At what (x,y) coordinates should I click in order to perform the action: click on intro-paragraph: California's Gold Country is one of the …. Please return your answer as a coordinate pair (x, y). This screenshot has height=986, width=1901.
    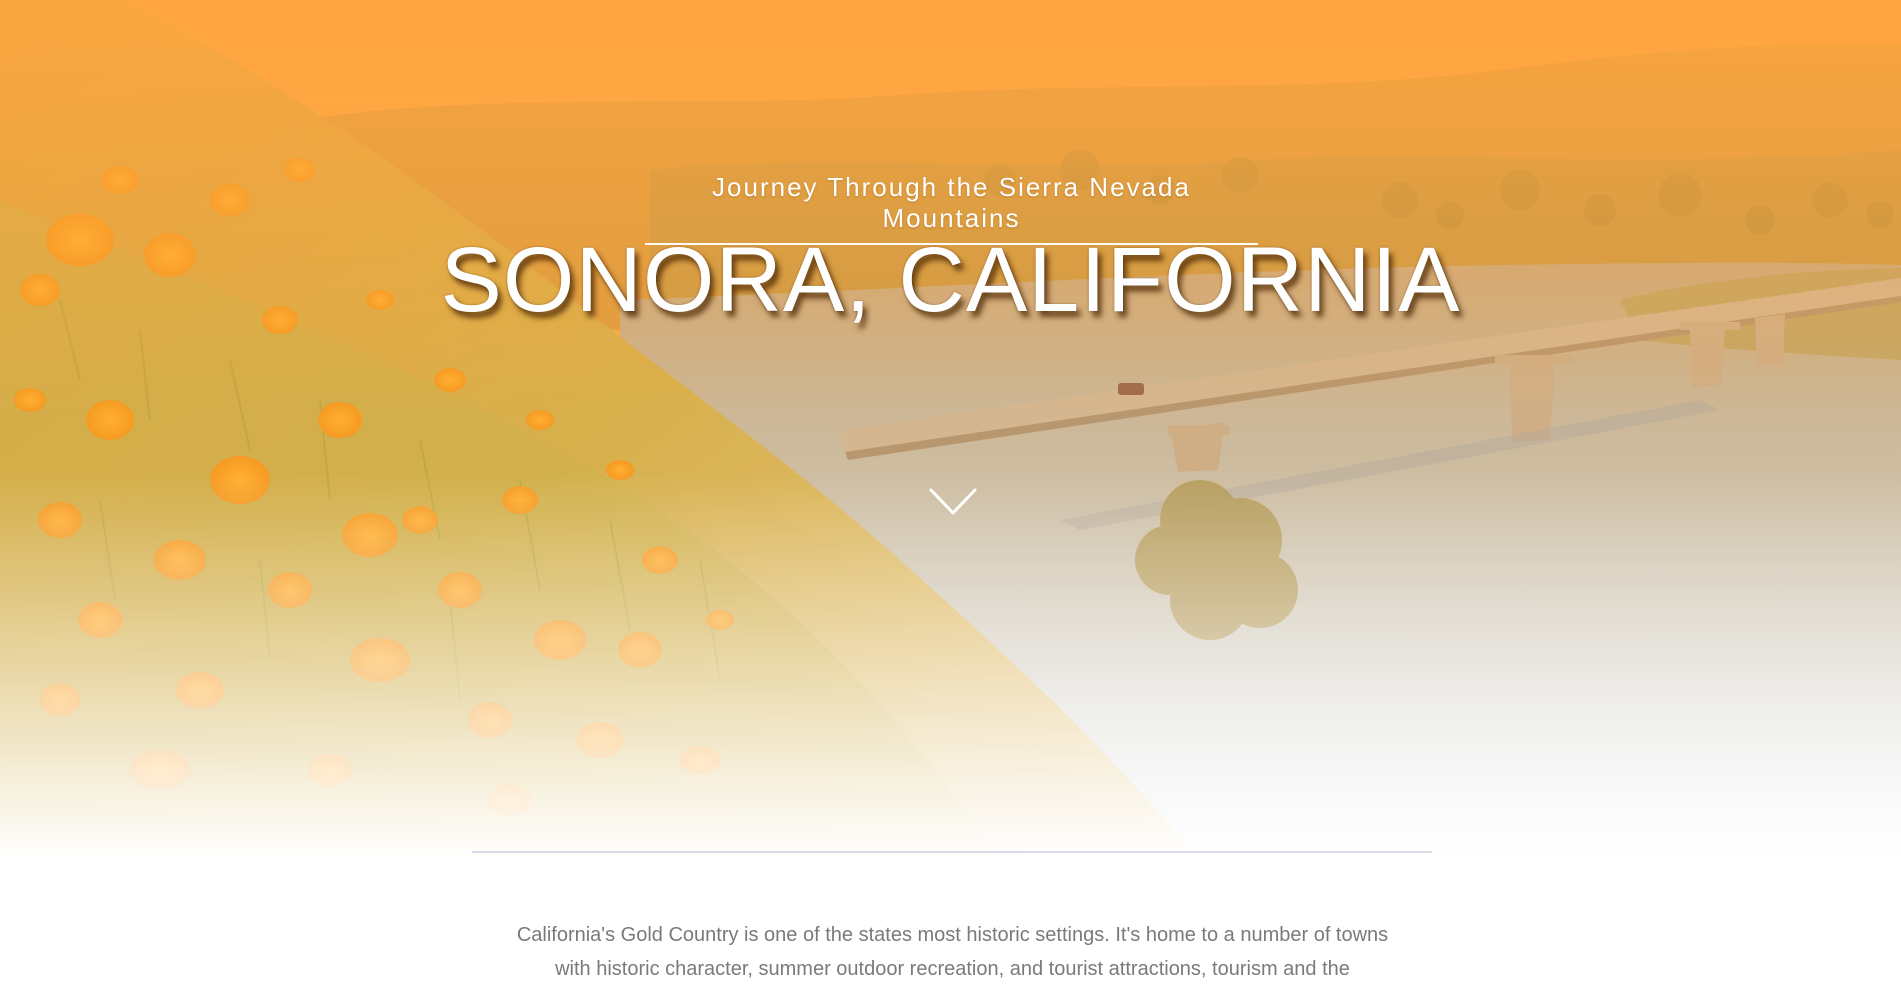
    Looking at the image, I should click on (952, 952).